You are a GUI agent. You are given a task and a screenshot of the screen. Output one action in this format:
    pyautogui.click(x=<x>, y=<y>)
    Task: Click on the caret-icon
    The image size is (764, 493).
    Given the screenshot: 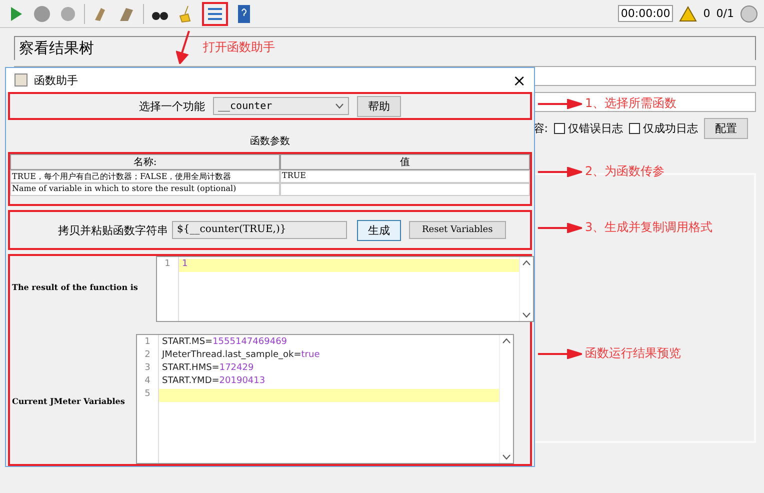 What is the action you would take?
    pyautogui.click(x=339, y=106)
    